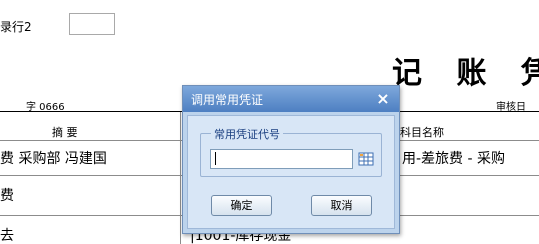  I want to click on column-divider, so click(180, 178).